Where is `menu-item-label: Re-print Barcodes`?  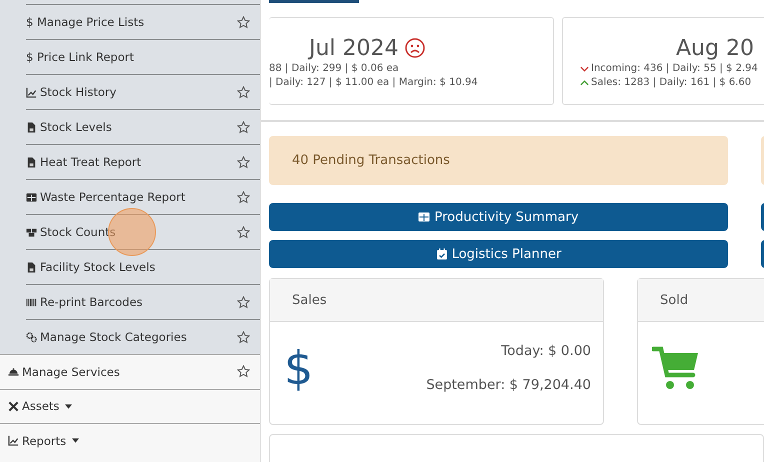 menu-item-label: Re-print Barcodes is located at coordinates (91, 302).